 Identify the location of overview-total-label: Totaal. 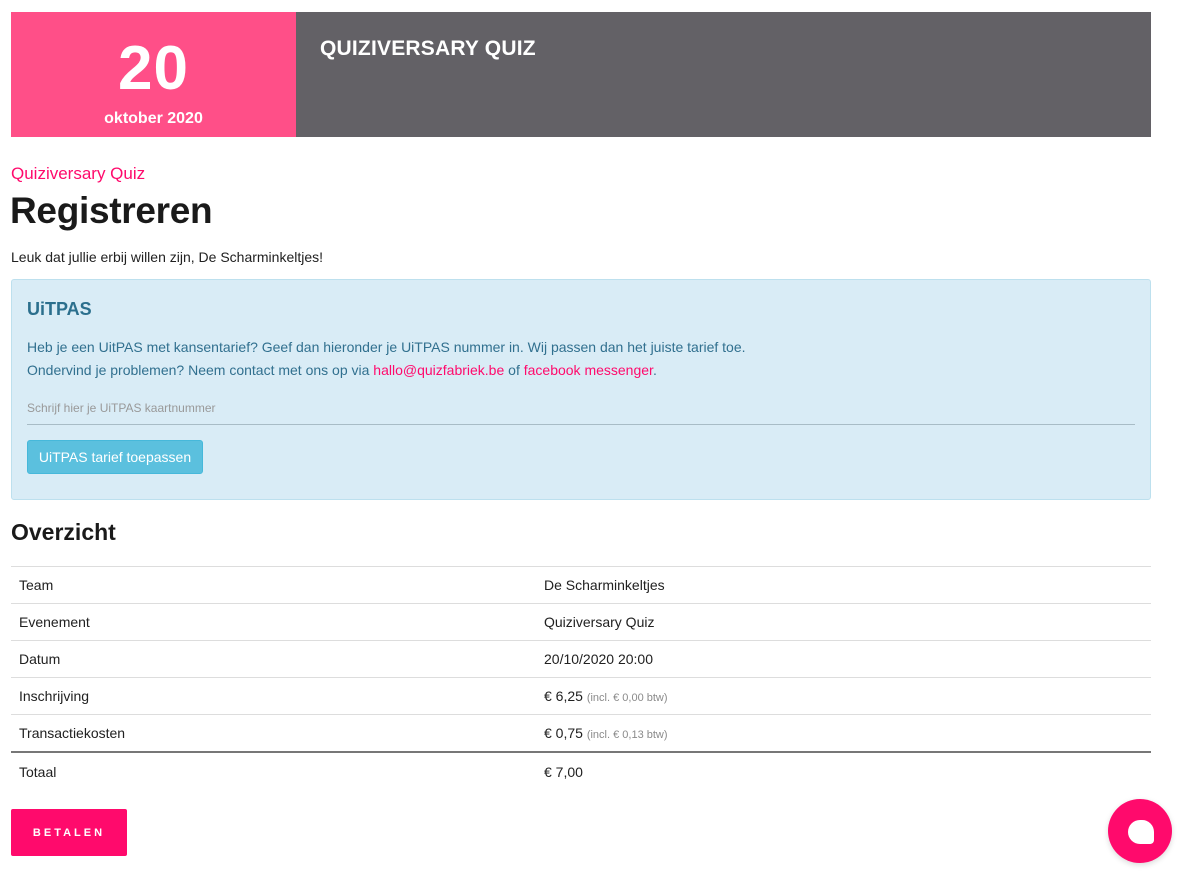
(273, 770).